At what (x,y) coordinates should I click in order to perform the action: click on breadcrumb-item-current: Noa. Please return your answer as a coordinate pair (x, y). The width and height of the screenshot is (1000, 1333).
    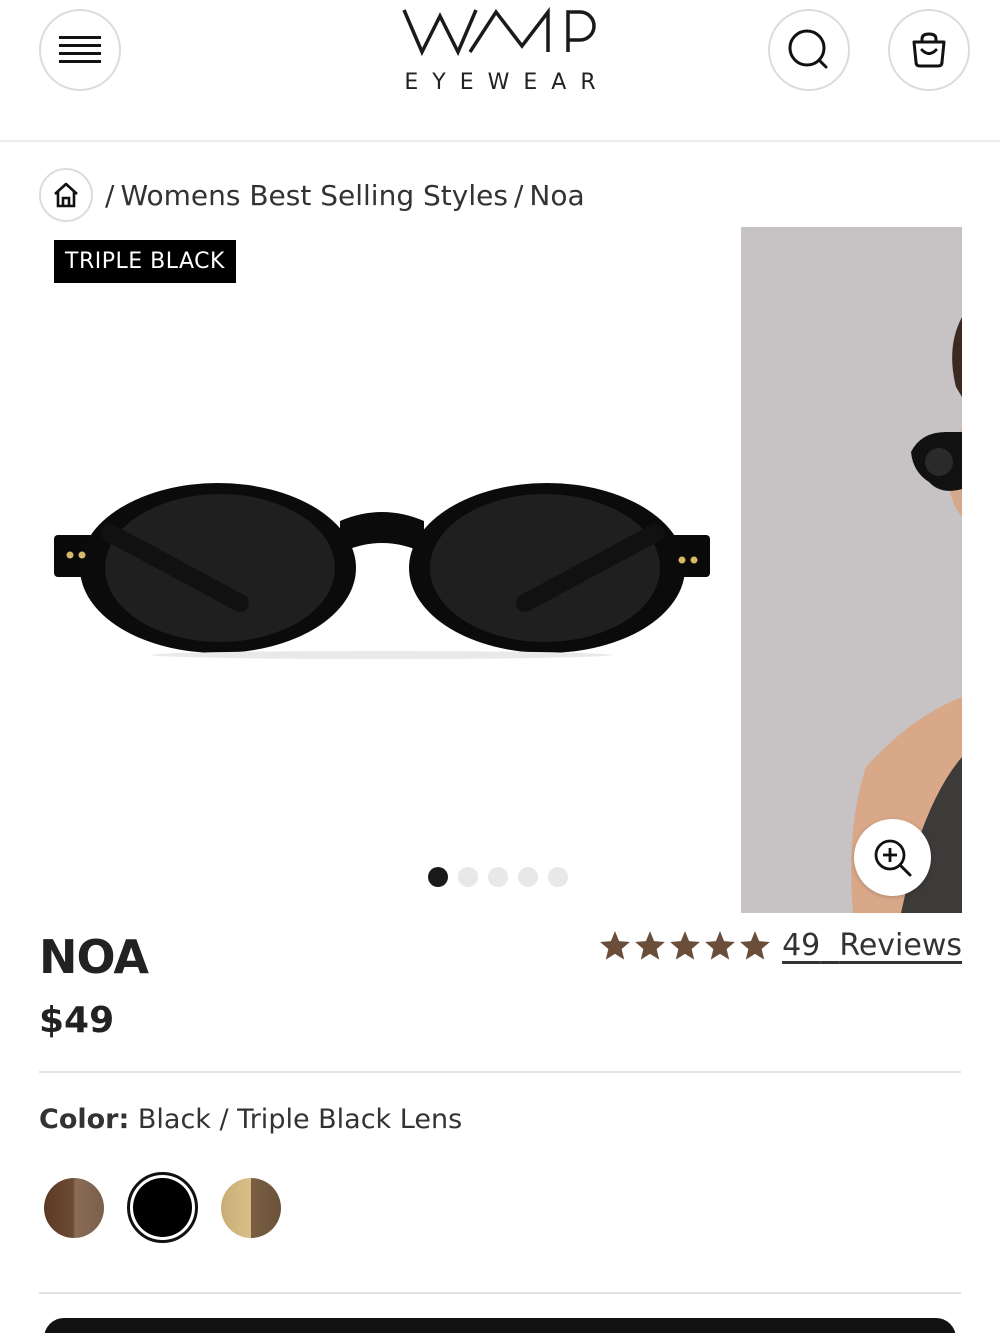
    Looking at the image, I should click on (557, 195).